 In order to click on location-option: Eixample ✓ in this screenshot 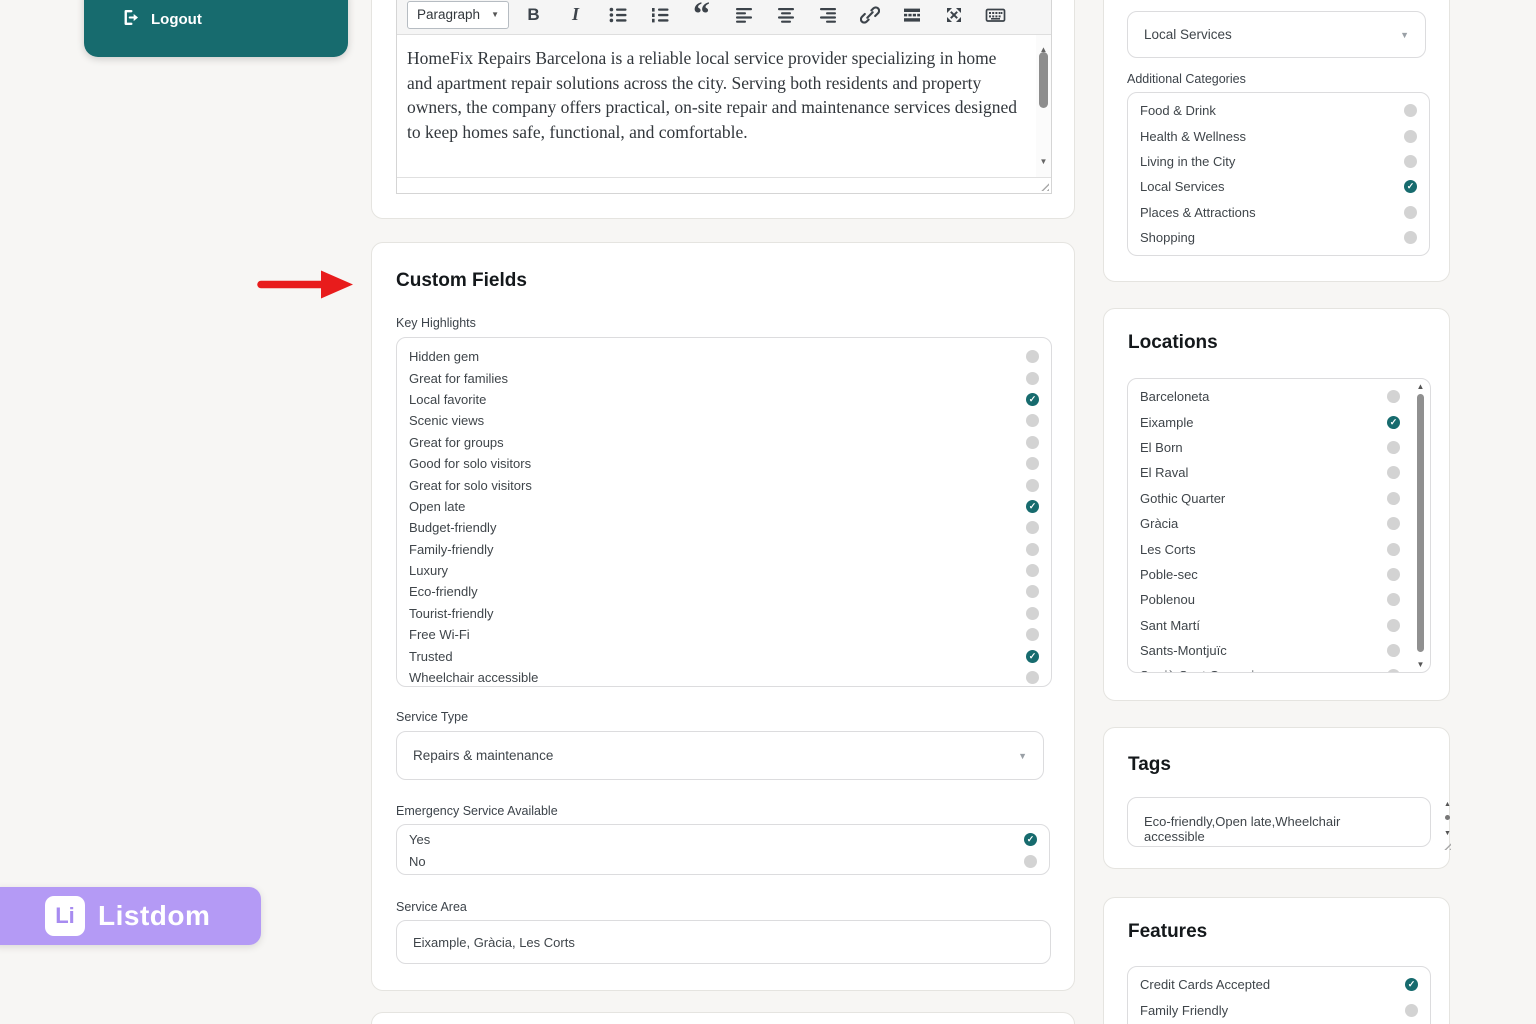, I will do `click(1270, 421)`.